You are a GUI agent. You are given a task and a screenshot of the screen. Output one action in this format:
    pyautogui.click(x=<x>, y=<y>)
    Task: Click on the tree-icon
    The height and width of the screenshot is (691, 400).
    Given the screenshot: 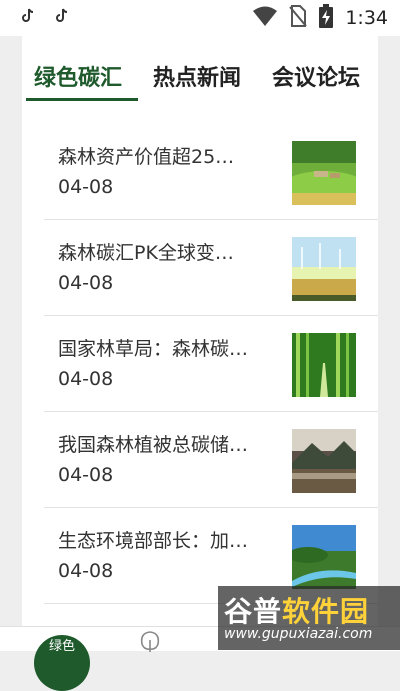 What is the action you would take?
    pyautogui.click(x=150, y=643)
    